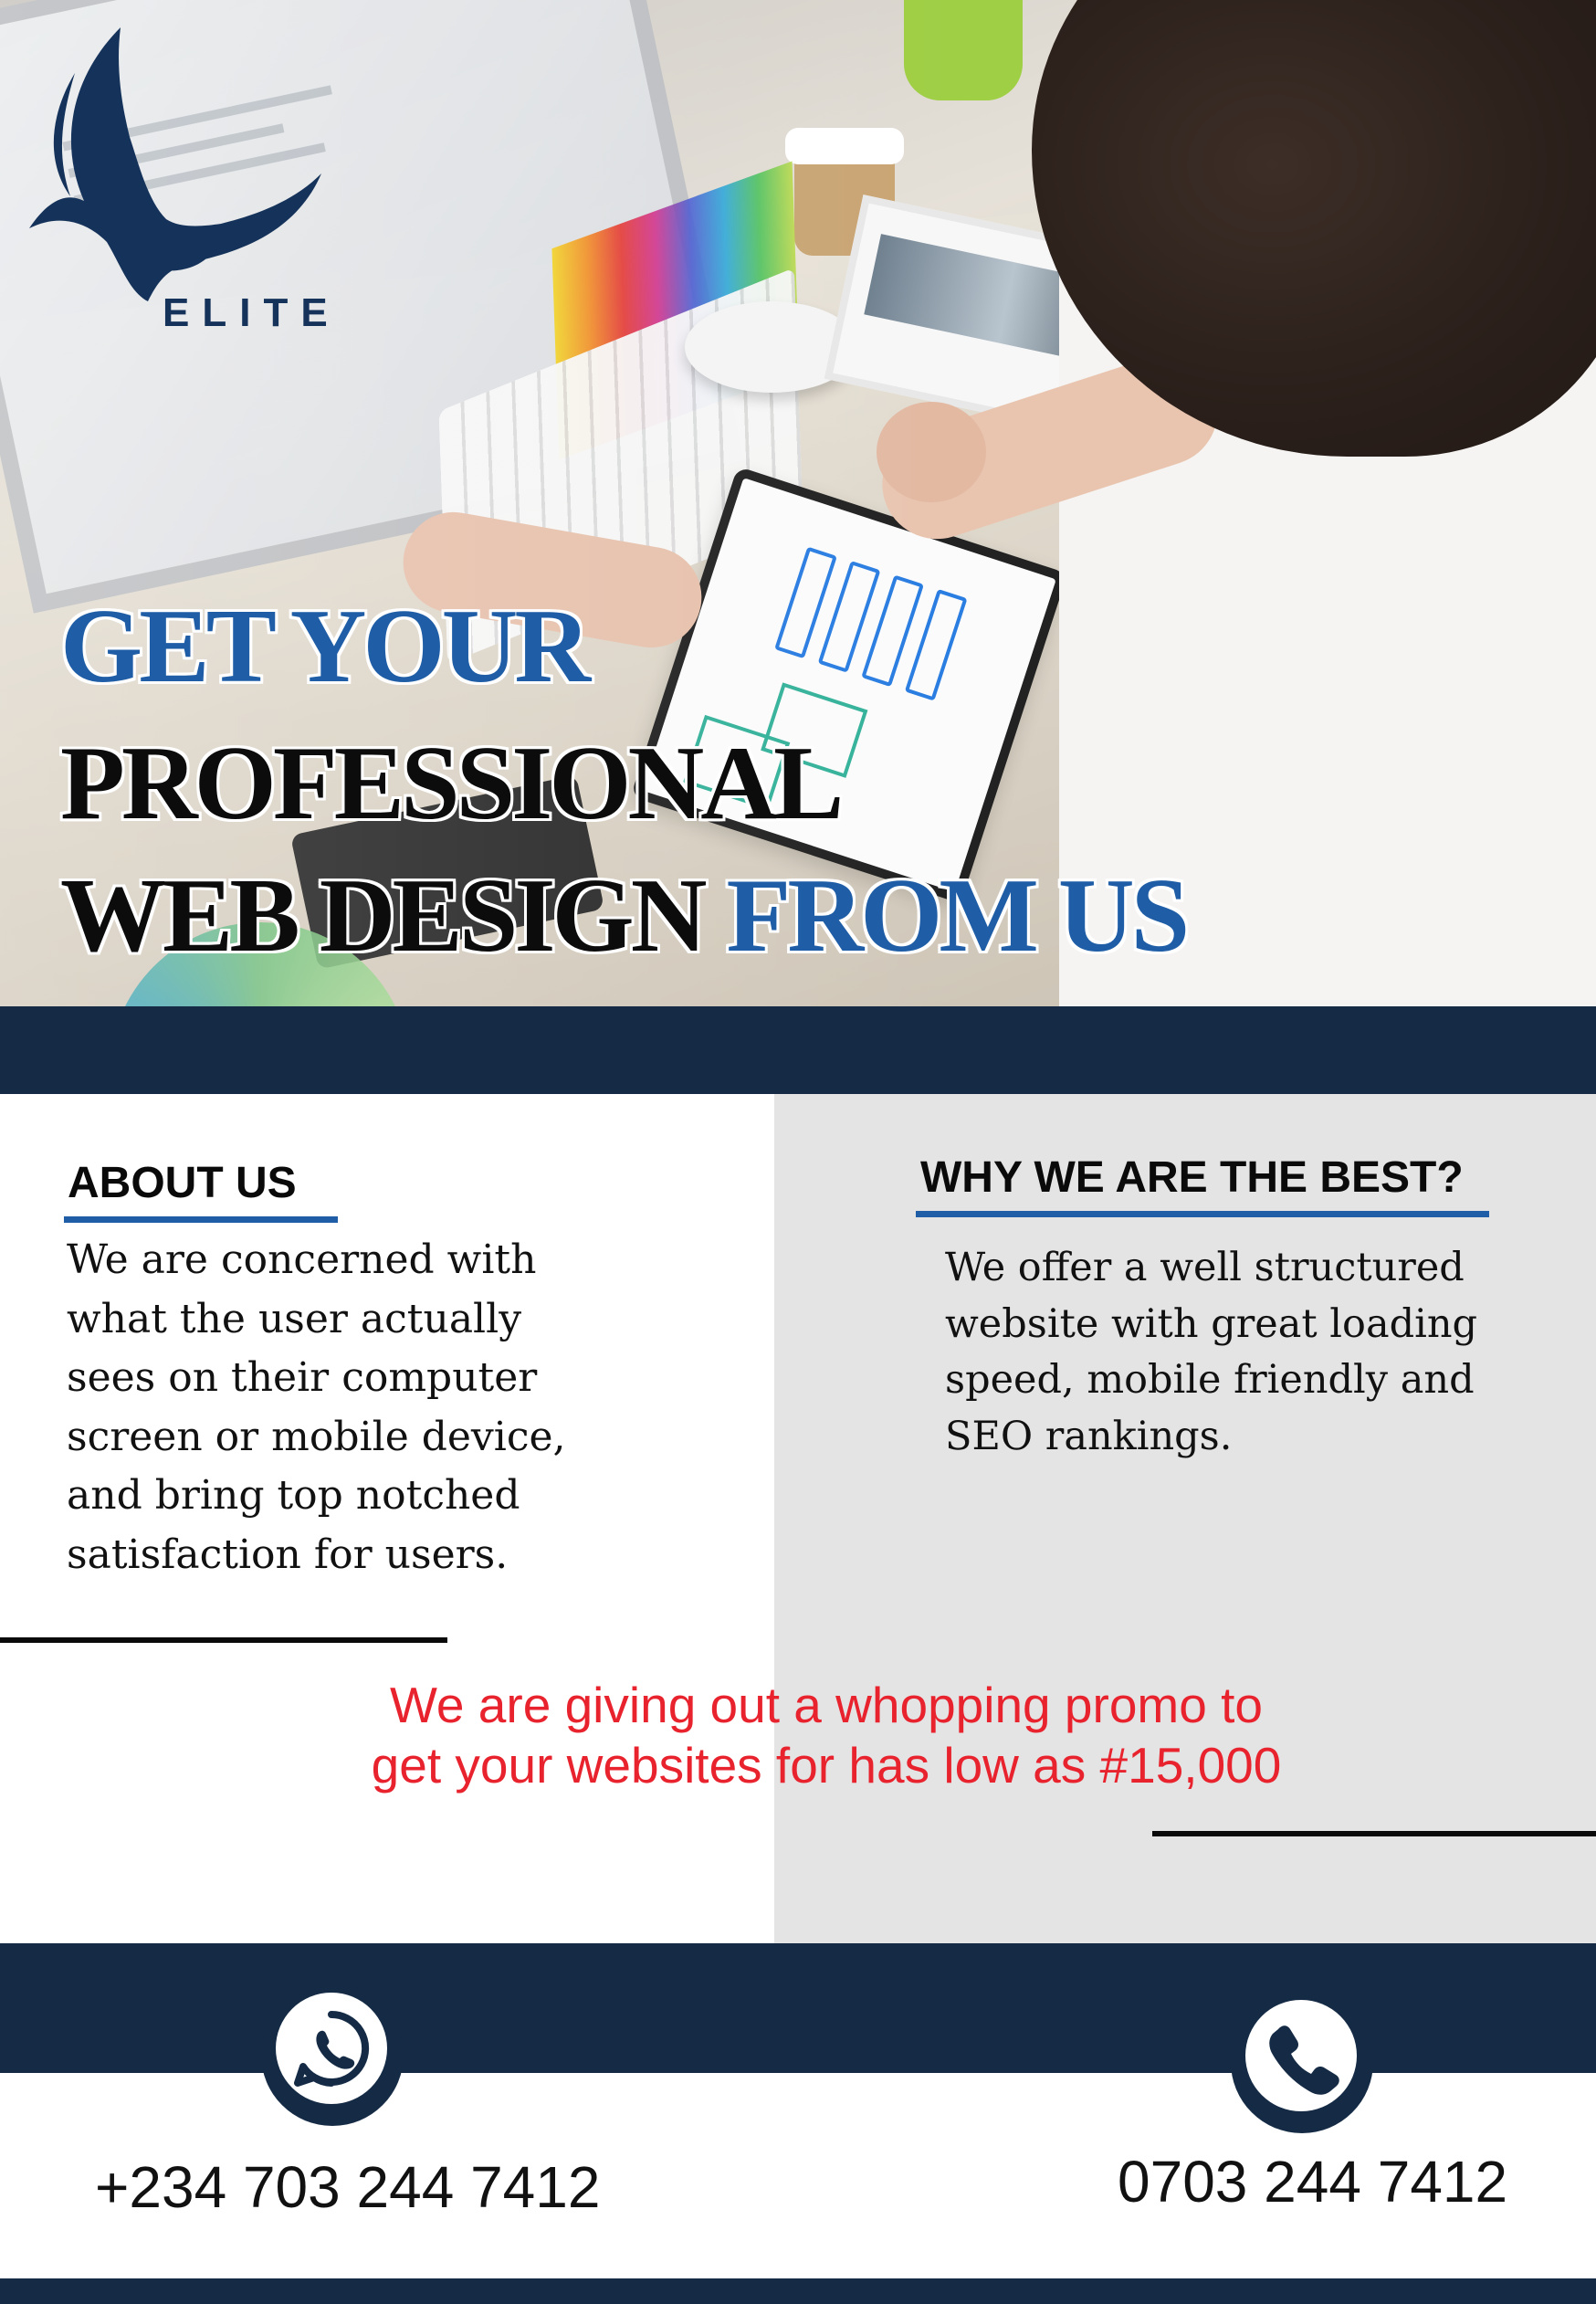  What do you see at coordinates (798, 1050) in the screenshot?
I see `top-band` at bounding box center [798, 1050].